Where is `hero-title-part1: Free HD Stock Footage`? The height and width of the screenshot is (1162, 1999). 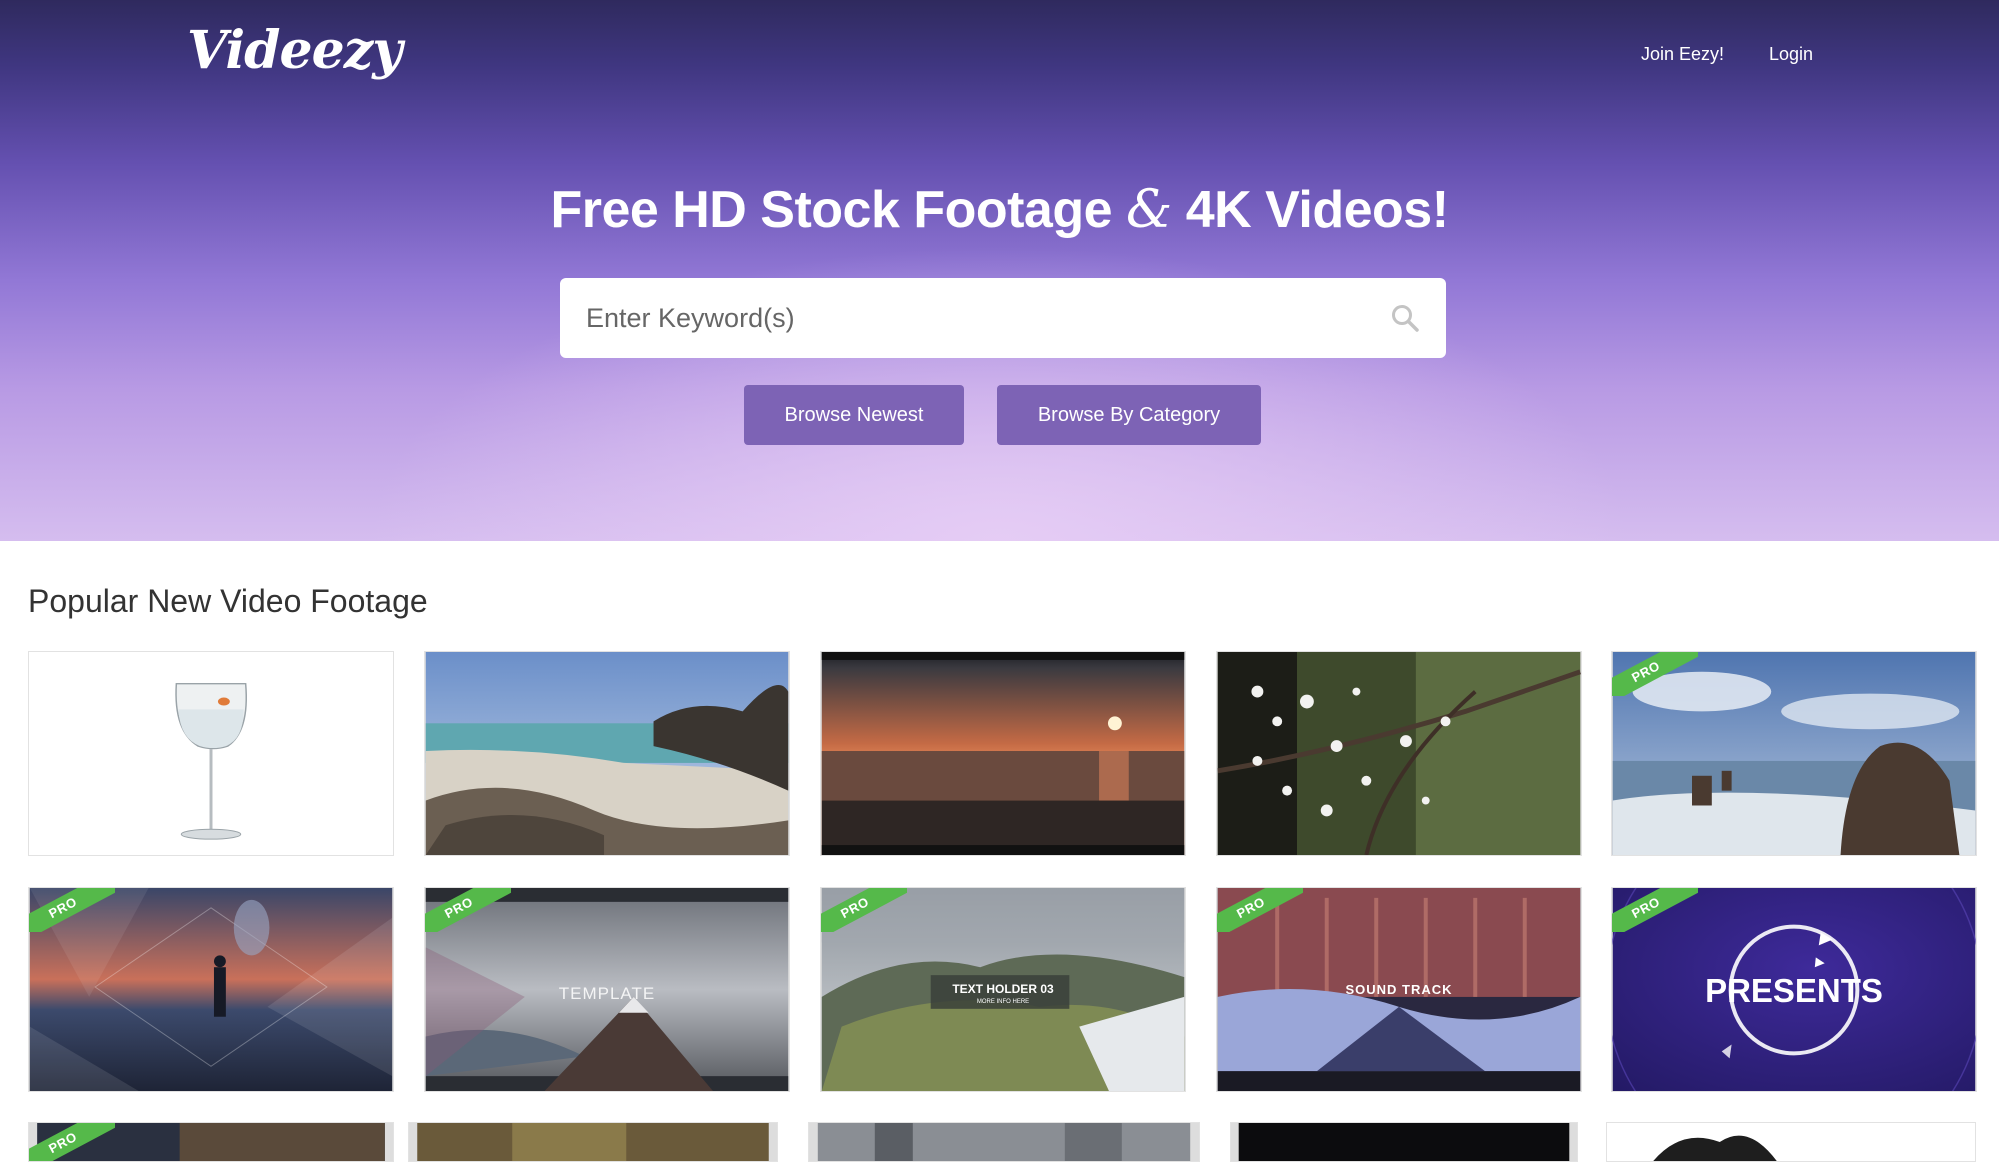 hero-title-part1: Free HD Stock Footage is located at coordinates (838, 210).